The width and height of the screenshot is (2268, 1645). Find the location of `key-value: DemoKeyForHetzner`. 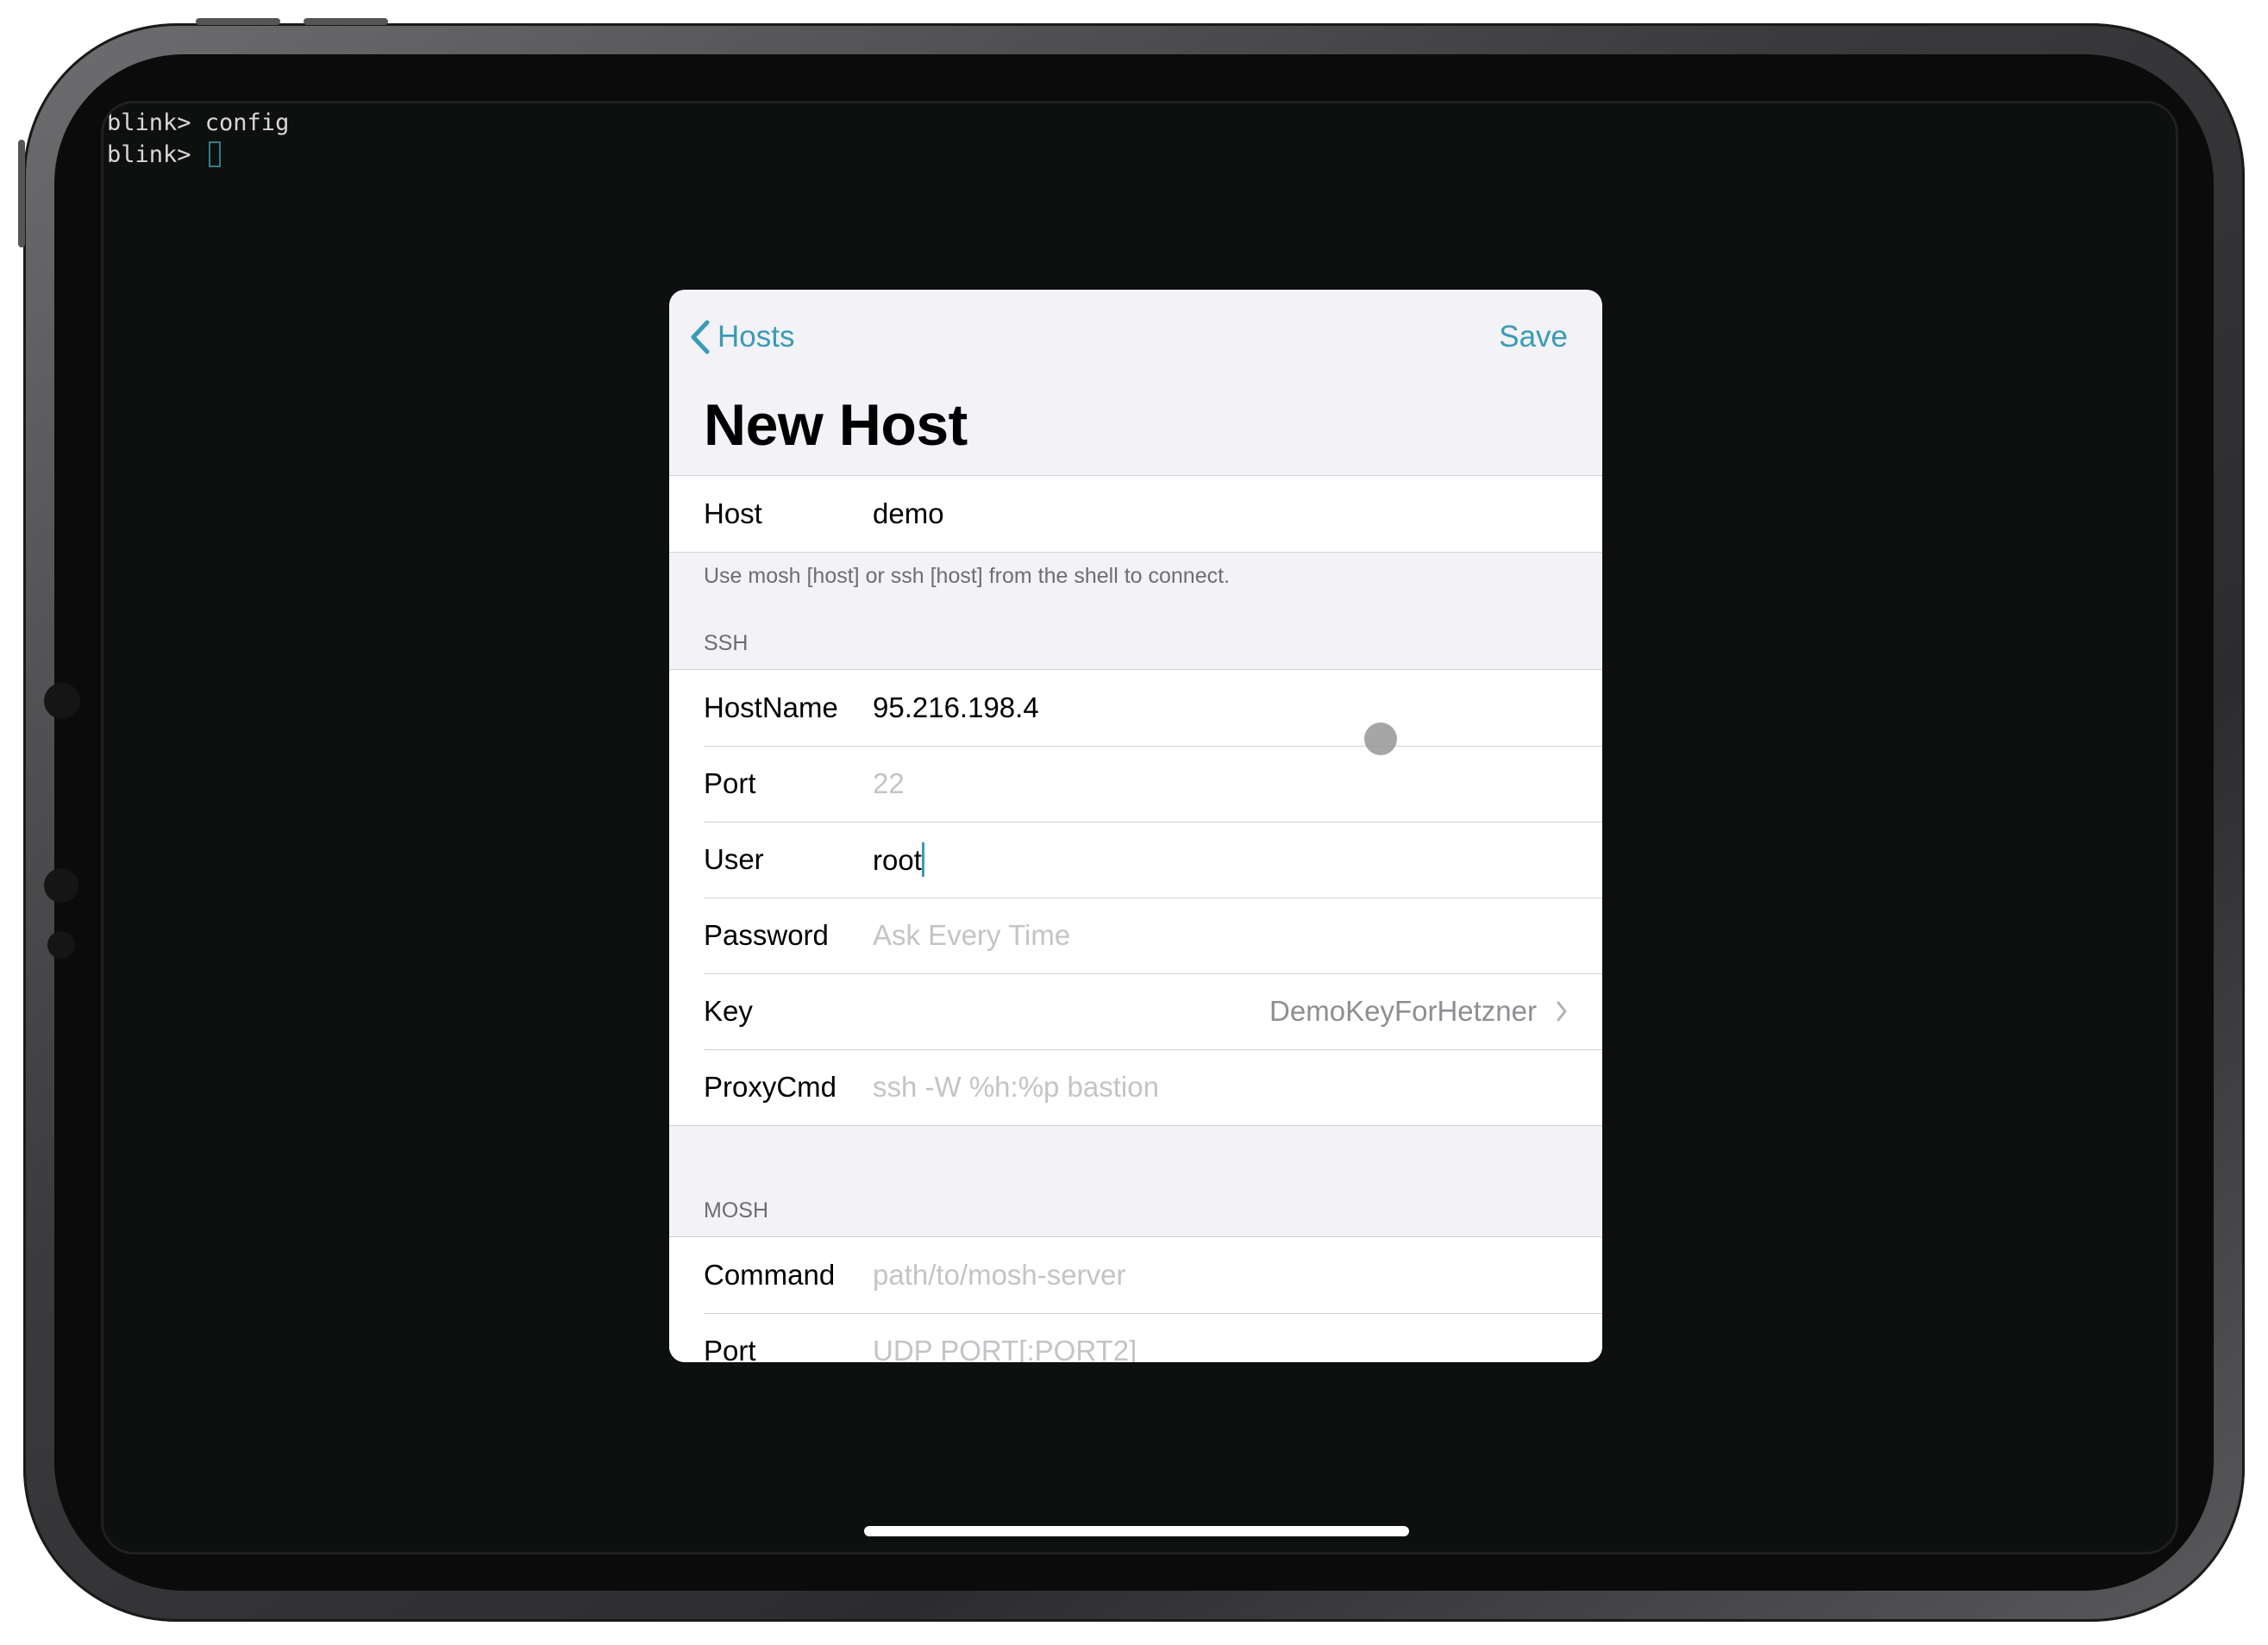

key-value: DemoKeyForHetzner is located at coordinates (1403, 1011).